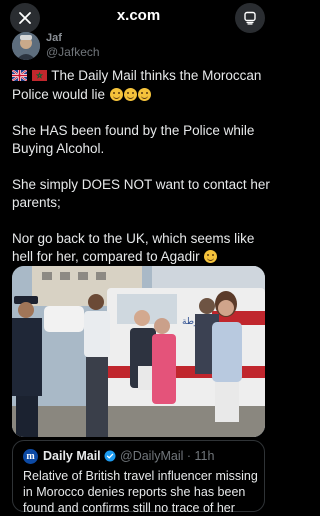 The image size is (320, 516). Describe the element at coordinates (138, 16) in the screenshot. I see `browser-top-bar: x.com` at that location.